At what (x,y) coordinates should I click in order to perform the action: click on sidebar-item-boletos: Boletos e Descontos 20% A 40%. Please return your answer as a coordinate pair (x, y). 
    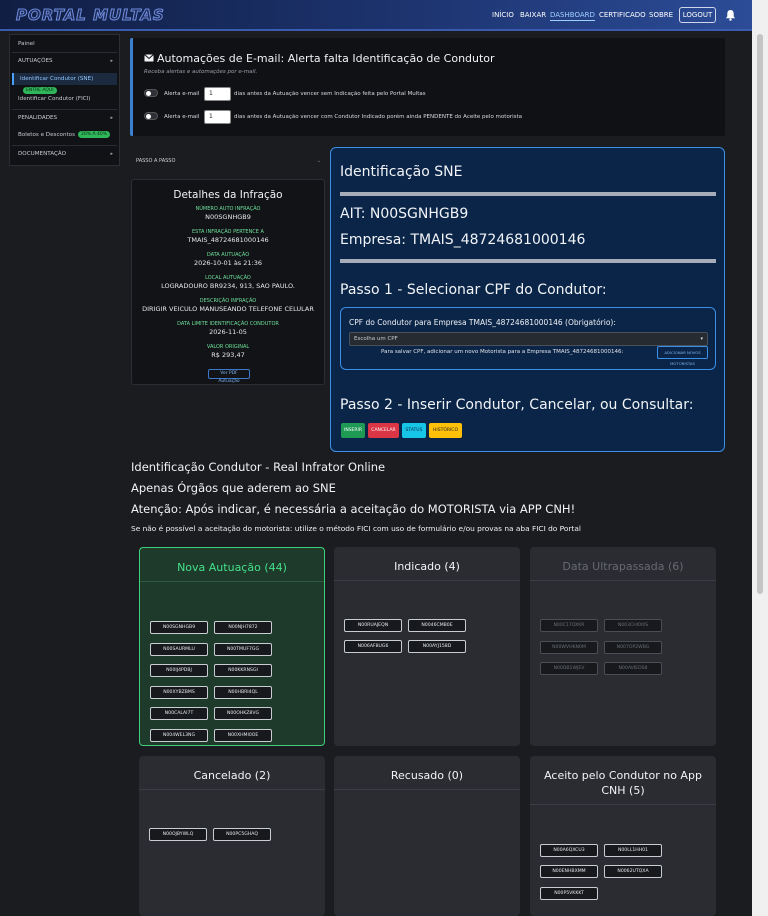
    Looking at the image, I should click on (64, 135).